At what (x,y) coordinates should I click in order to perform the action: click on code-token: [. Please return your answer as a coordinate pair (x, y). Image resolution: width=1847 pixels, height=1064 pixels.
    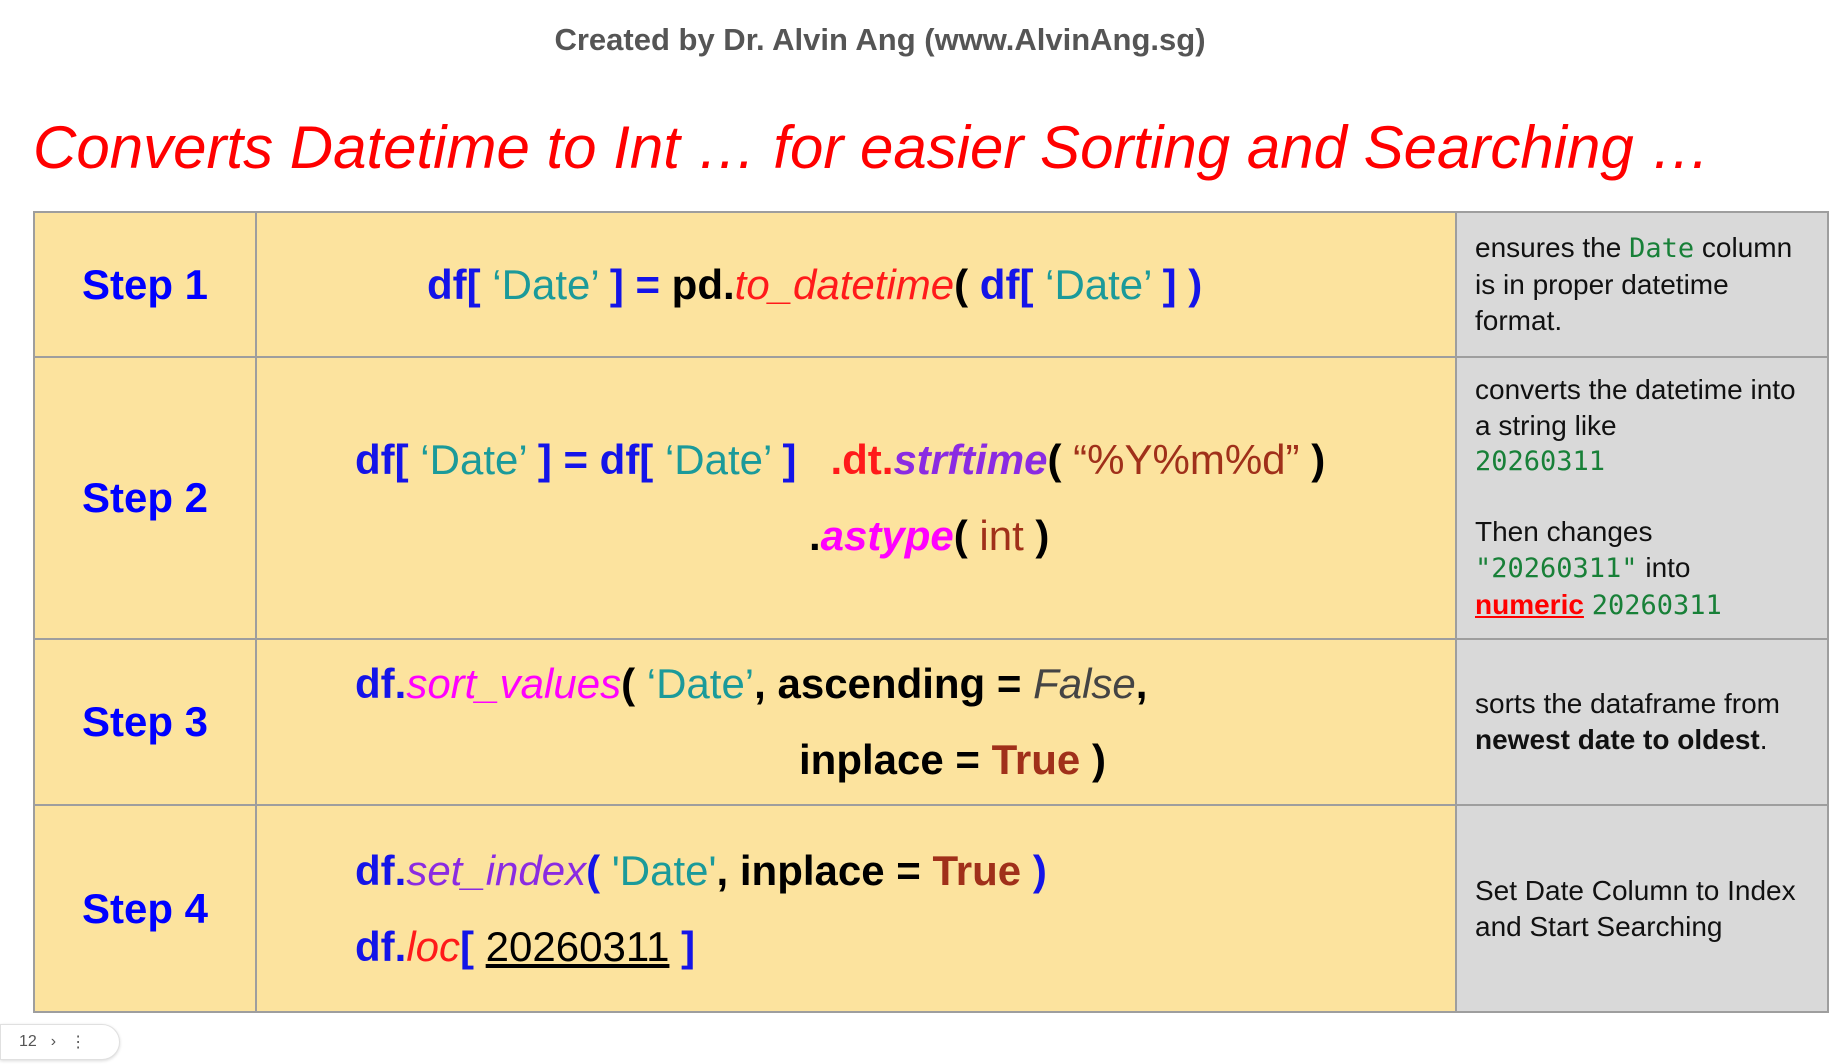
    Looking at the image, I should click on (473, 946).